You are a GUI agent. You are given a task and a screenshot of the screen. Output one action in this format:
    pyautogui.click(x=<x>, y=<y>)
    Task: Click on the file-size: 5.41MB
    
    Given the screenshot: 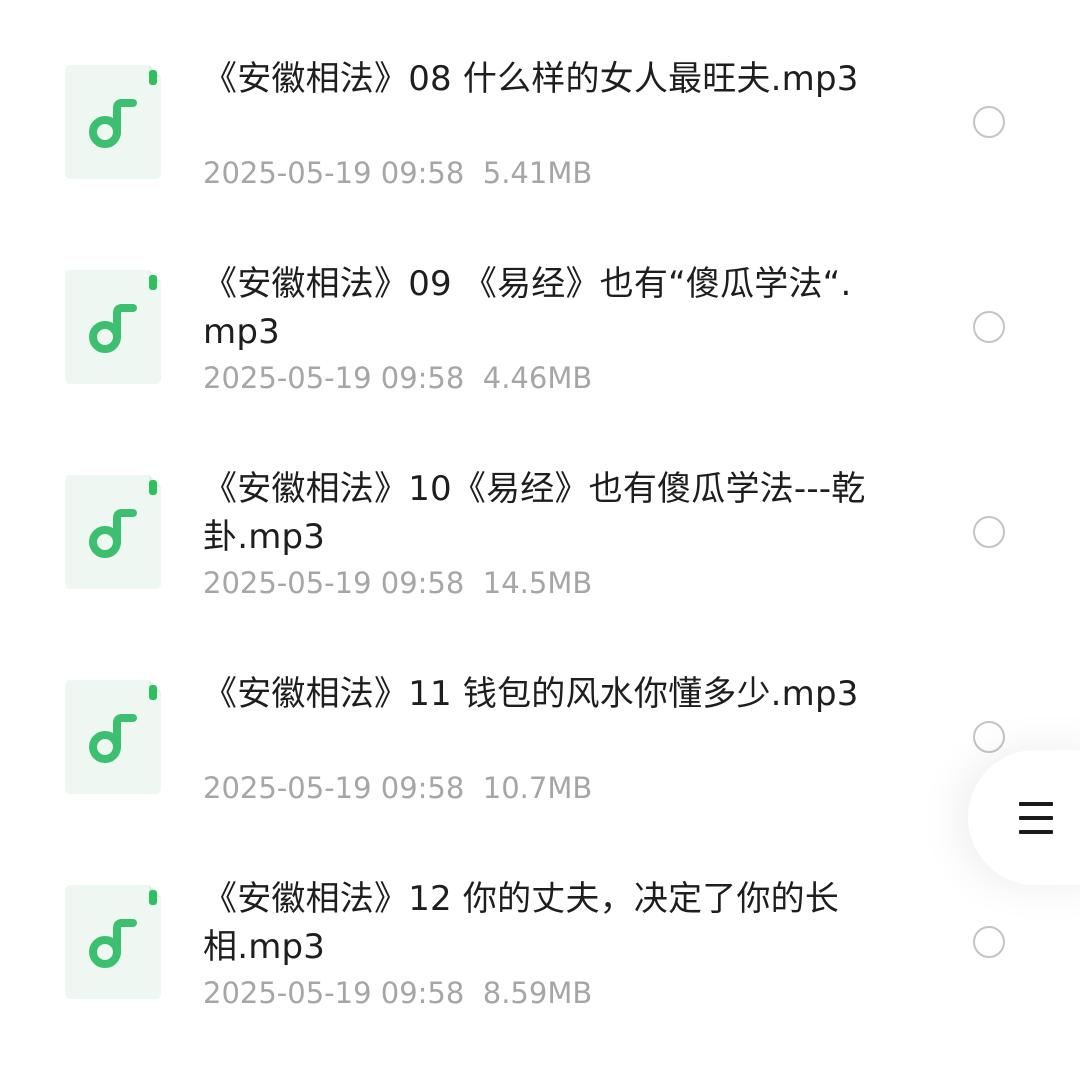 What is the action you would take?
    pyautogui.click(x=537, y=173)
    